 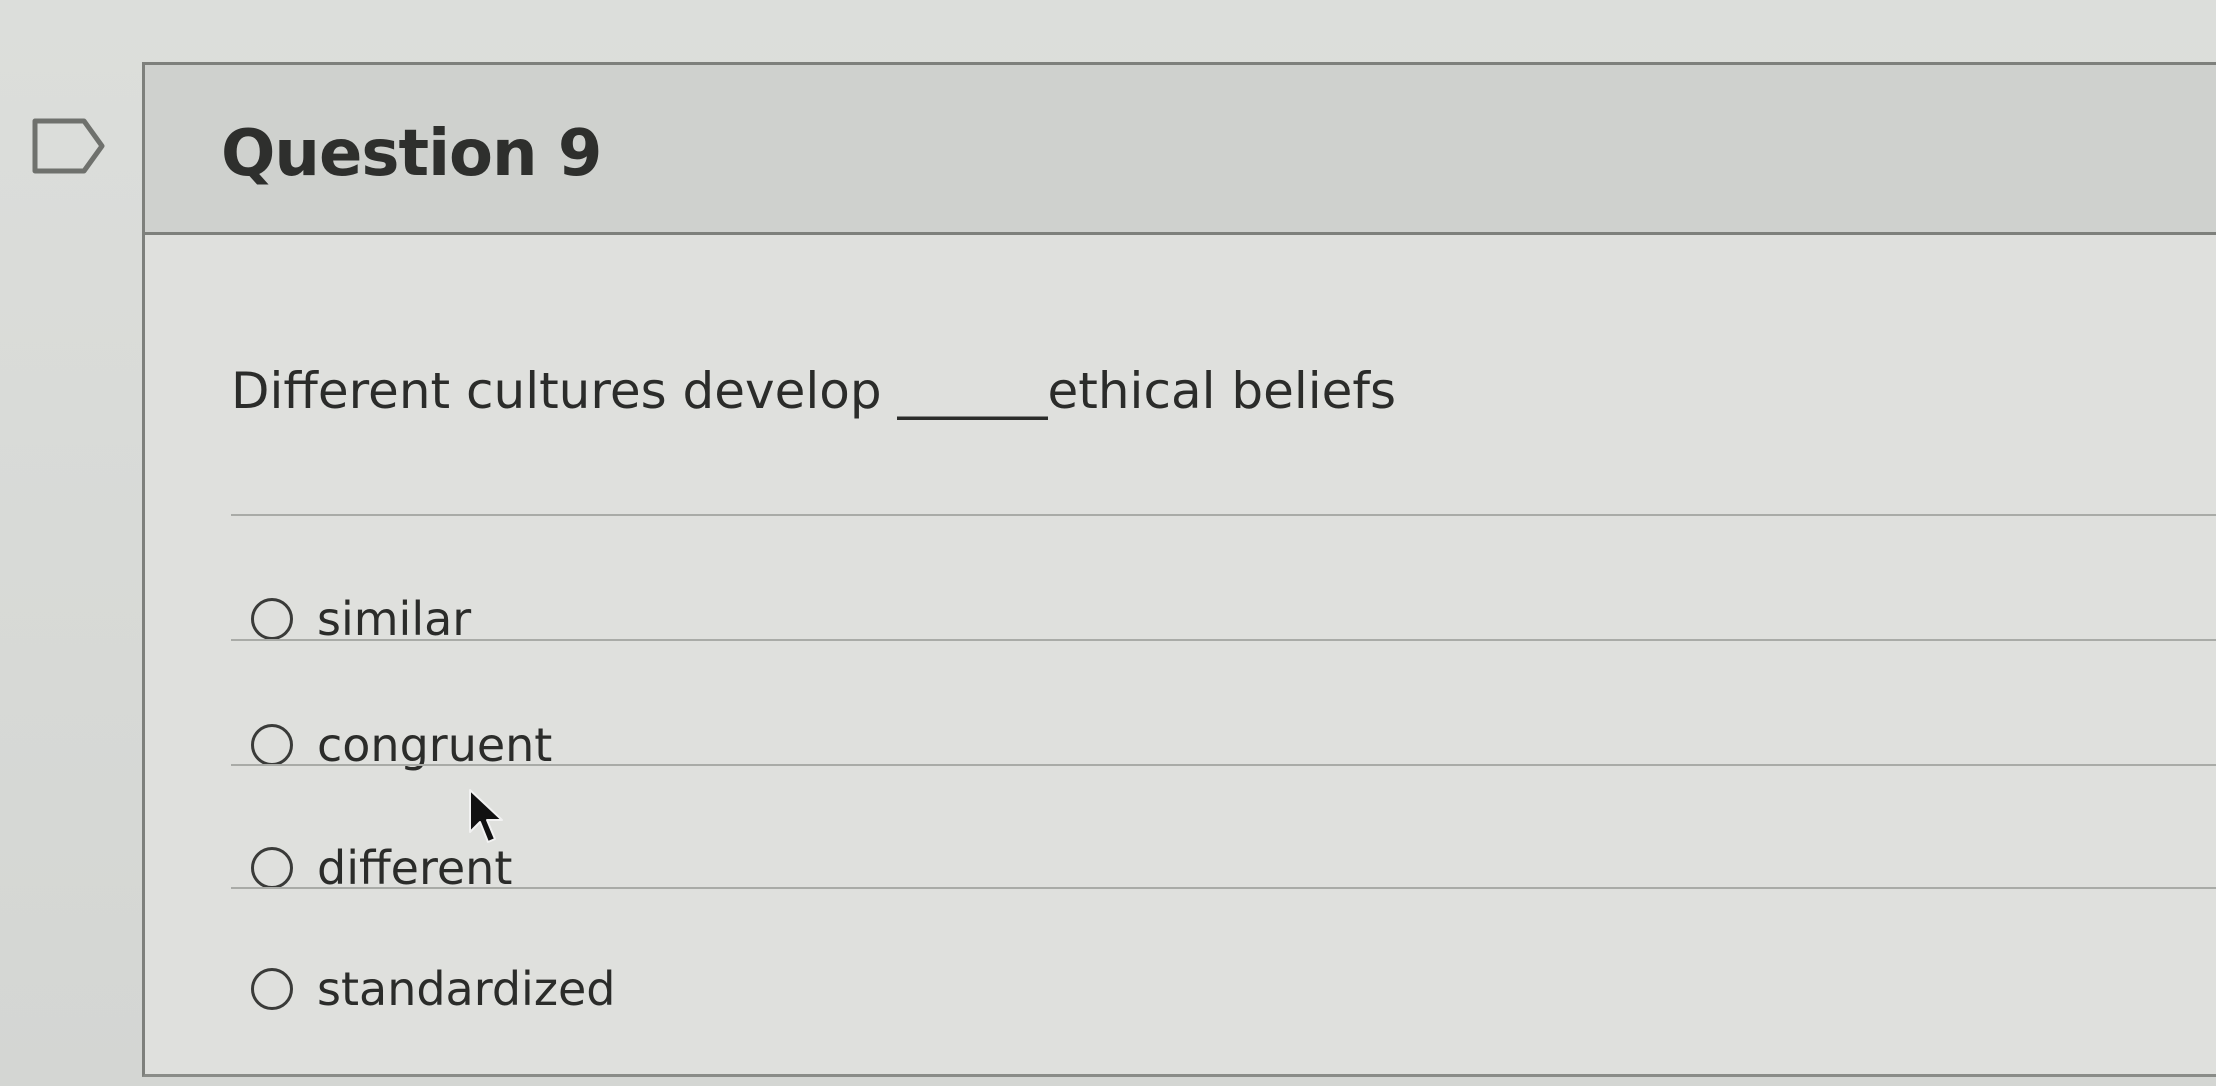 I want to click on question-header: Question 9, so click(x=1180, y=150).